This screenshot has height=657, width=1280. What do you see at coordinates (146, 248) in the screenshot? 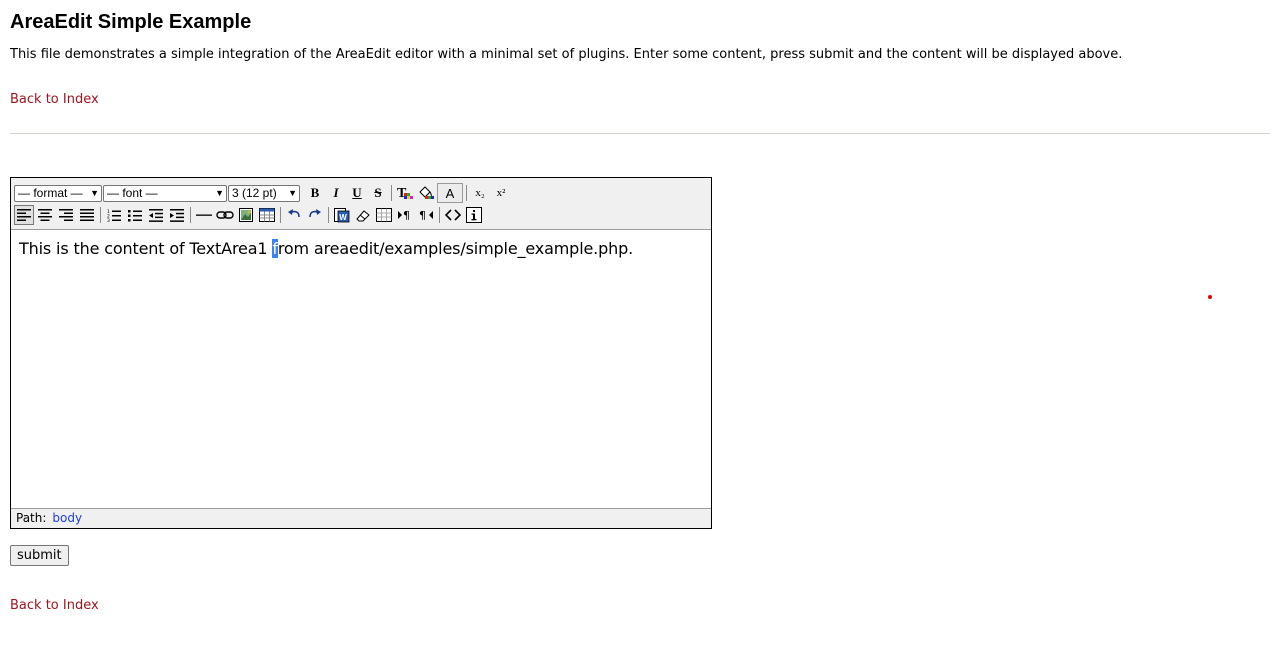
I see `content-text-before: This is the content of TextArea1` at bounding box center [146, 248].